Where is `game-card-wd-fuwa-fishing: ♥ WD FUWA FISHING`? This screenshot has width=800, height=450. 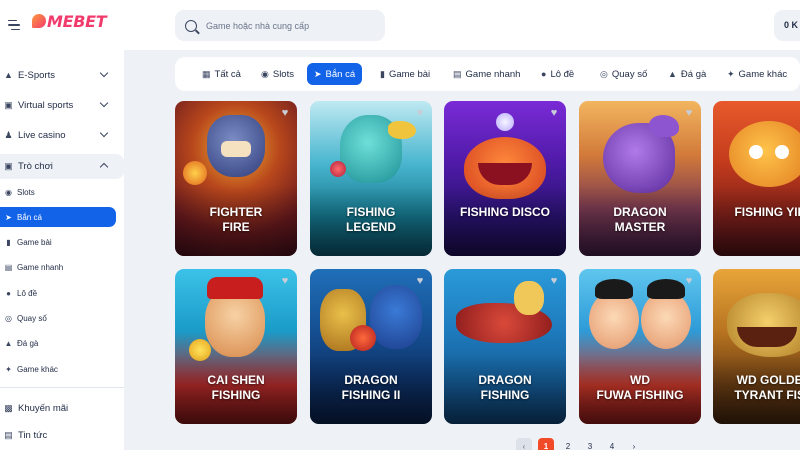
game-card-wd-fuwa-fishing: ♥ WD FUWA FISHING is located at coordinates (640, 346).